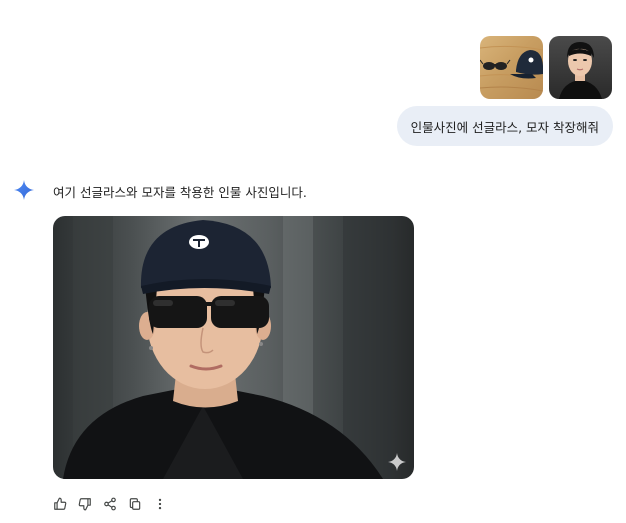  What do you see at coordinates (180, 192) in the screenshot?
I see `ai-response-text: 여기 선글라스와 모자를 착용한 인물 사진입니다.` at bounding box center [180, 192].